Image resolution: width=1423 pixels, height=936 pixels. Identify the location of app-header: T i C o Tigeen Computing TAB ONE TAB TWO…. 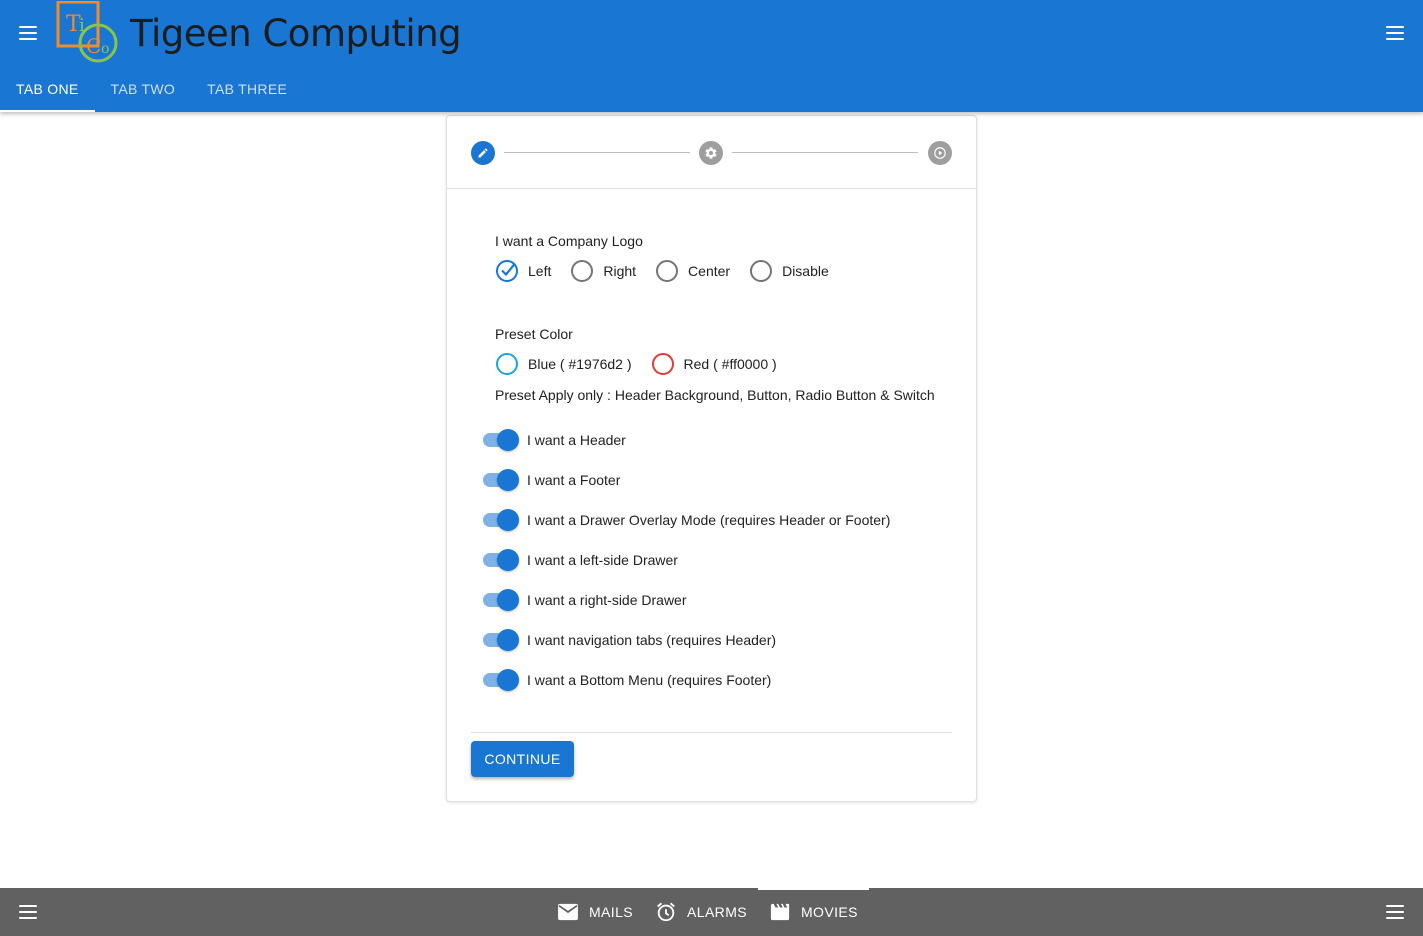
(711, 56).